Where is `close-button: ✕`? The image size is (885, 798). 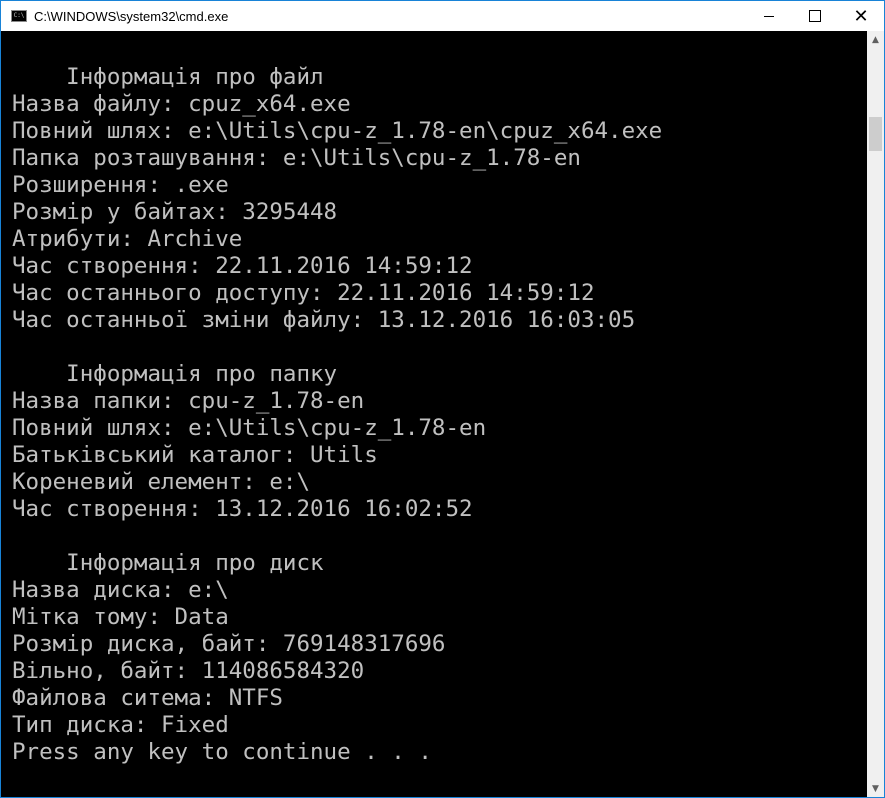
close-button: ✕ is located at coordinates (861, 16).